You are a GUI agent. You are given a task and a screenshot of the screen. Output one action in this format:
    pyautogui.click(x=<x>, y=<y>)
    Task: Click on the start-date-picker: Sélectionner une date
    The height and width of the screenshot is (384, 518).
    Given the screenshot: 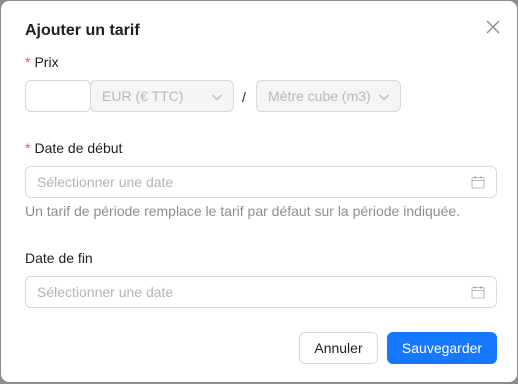 What is the action you would take?
    pyautogui.click(x=261, y=182)
    